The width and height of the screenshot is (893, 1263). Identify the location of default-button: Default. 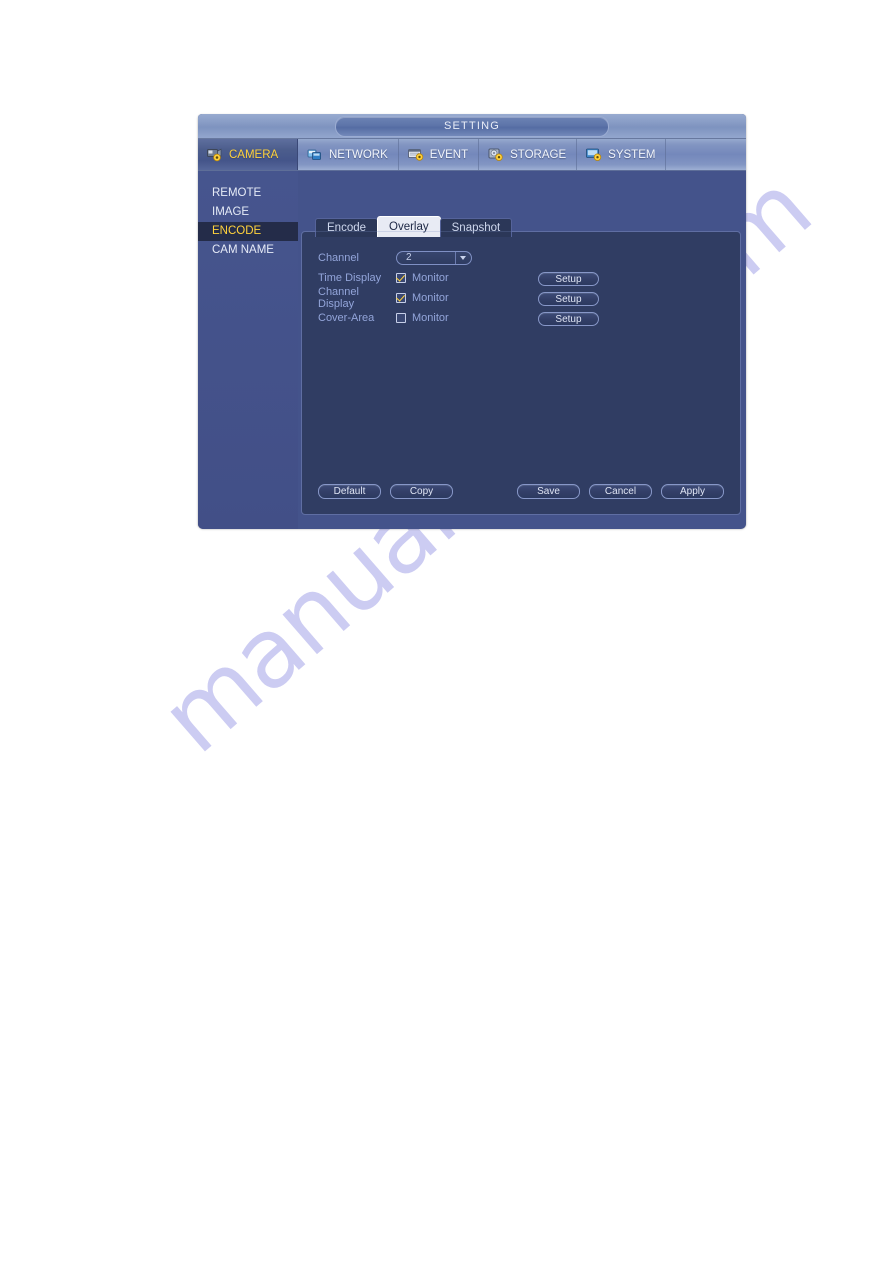
(349, 491).